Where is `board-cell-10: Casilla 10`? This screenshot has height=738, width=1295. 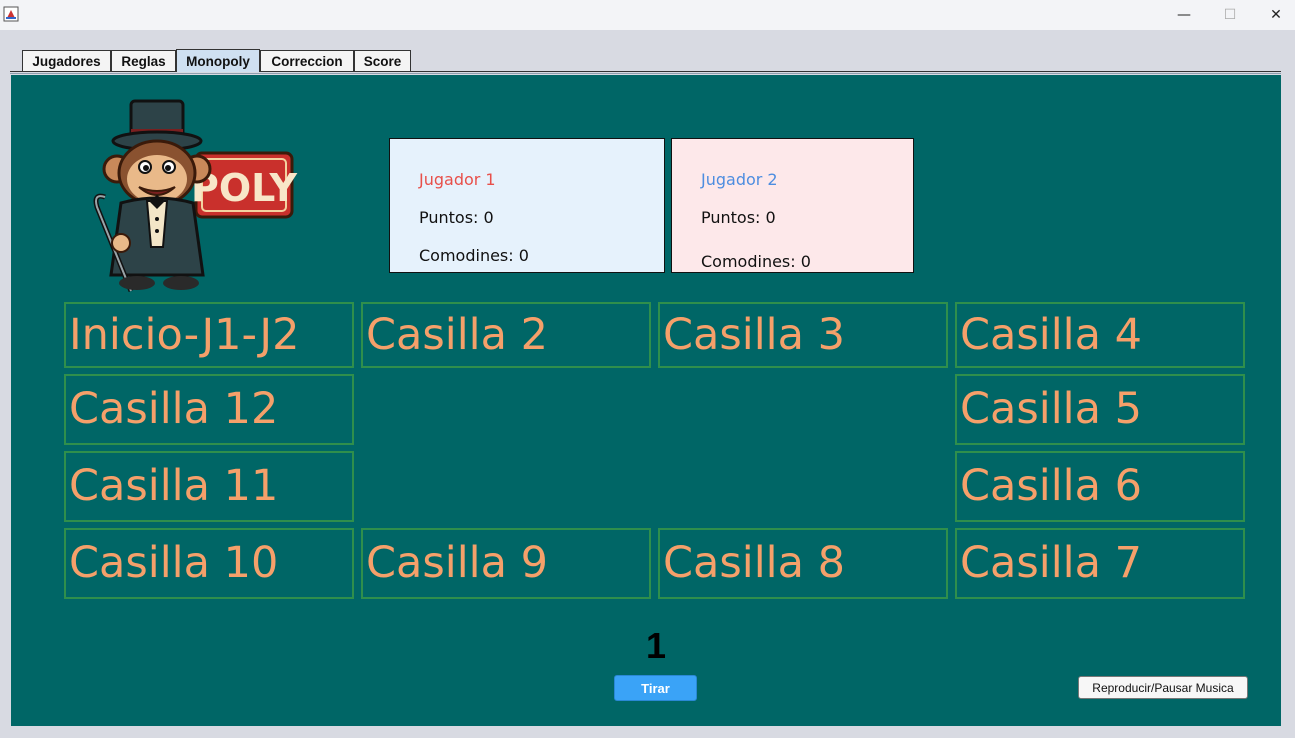 board-cell-10: Casilla 10 is located at coordinates (209, 563).